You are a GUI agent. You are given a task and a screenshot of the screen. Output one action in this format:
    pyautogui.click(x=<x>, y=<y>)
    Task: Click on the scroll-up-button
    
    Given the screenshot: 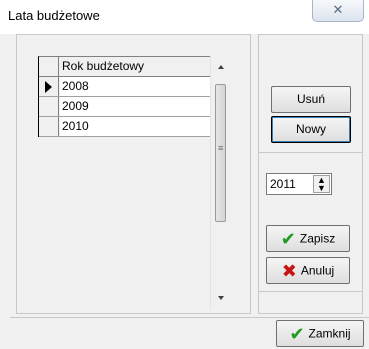 What is the action you would take?
    pyautogui.click(x=221, y=68)
    